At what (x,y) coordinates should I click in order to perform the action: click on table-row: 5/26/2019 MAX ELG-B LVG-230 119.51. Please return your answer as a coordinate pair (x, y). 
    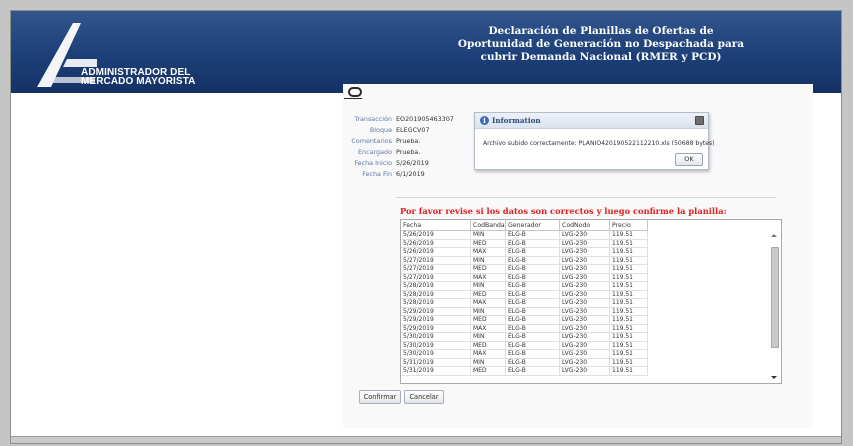
    Looking at the image, I should click on (586, 252).